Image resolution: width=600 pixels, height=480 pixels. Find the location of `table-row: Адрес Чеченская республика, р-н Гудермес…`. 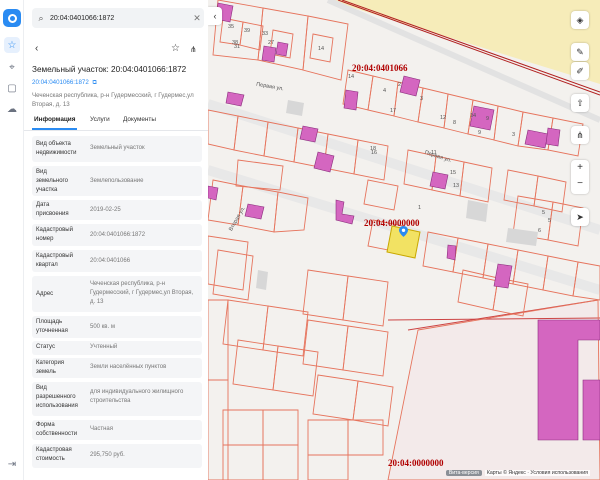

table-row: Адрес Чеченская республика, р-н Гудермес… is located at coordinates (117, 294).